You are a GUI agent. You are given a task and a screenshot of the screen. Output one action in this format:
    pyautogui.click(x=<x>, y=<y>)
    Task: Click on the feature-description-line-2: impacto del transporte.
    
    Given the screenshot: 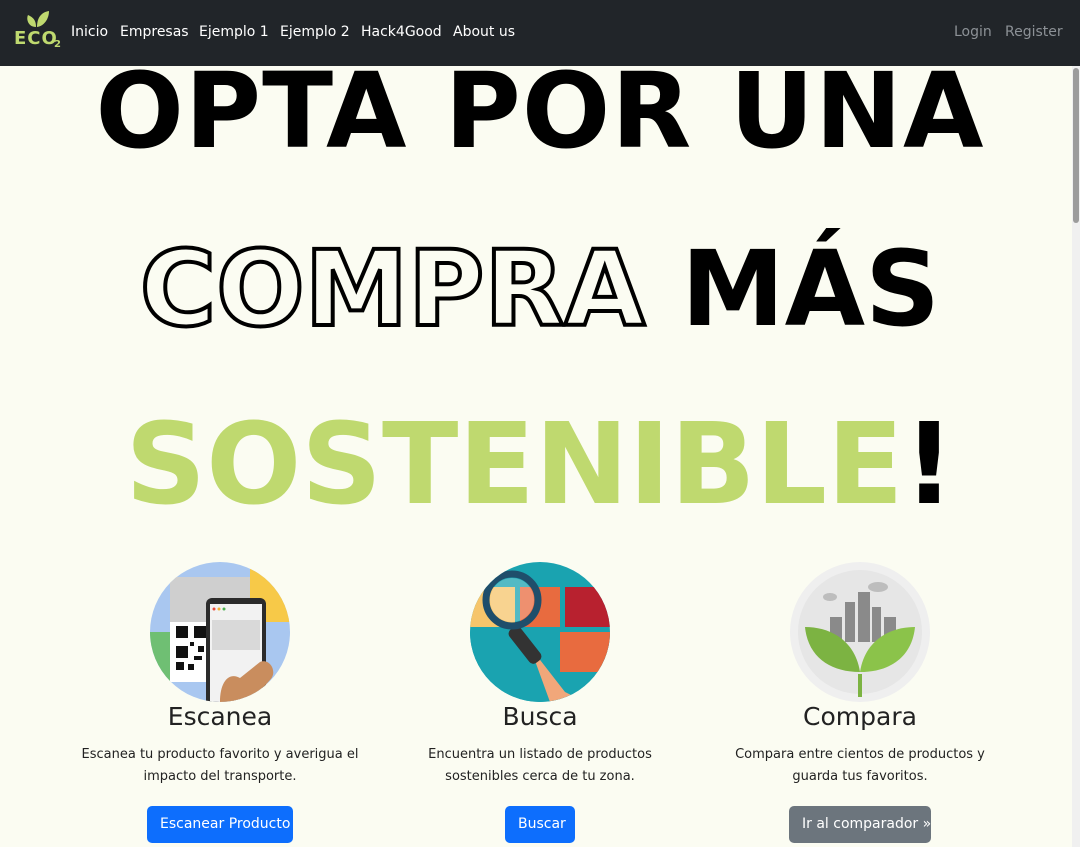 What is the action you would take?
    pyautogui.click(x=220, y=776)
    